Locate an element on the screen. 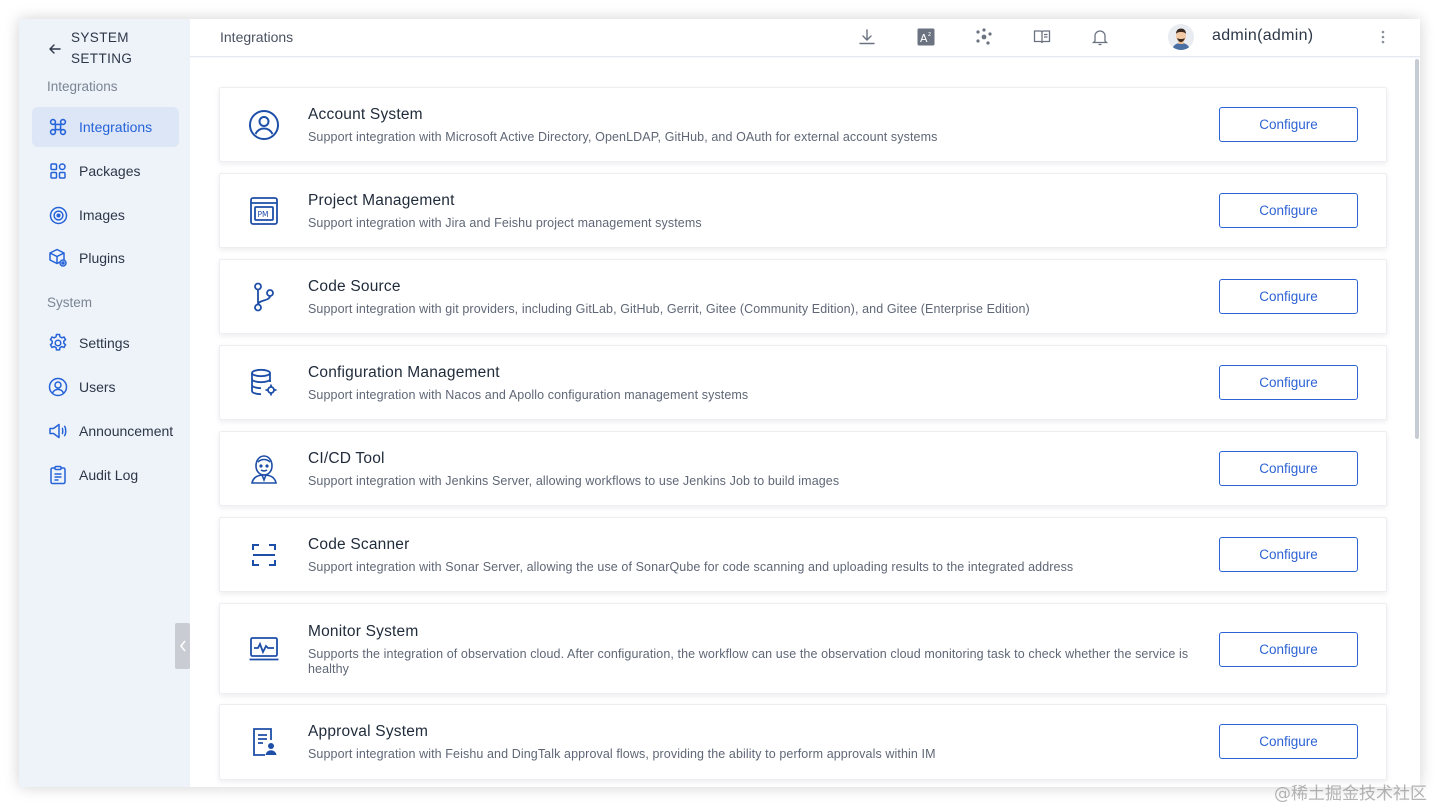 This screenshot has width=1440, height=806. sidebar-item-settings: Settings is located at coordinates (105, 343).